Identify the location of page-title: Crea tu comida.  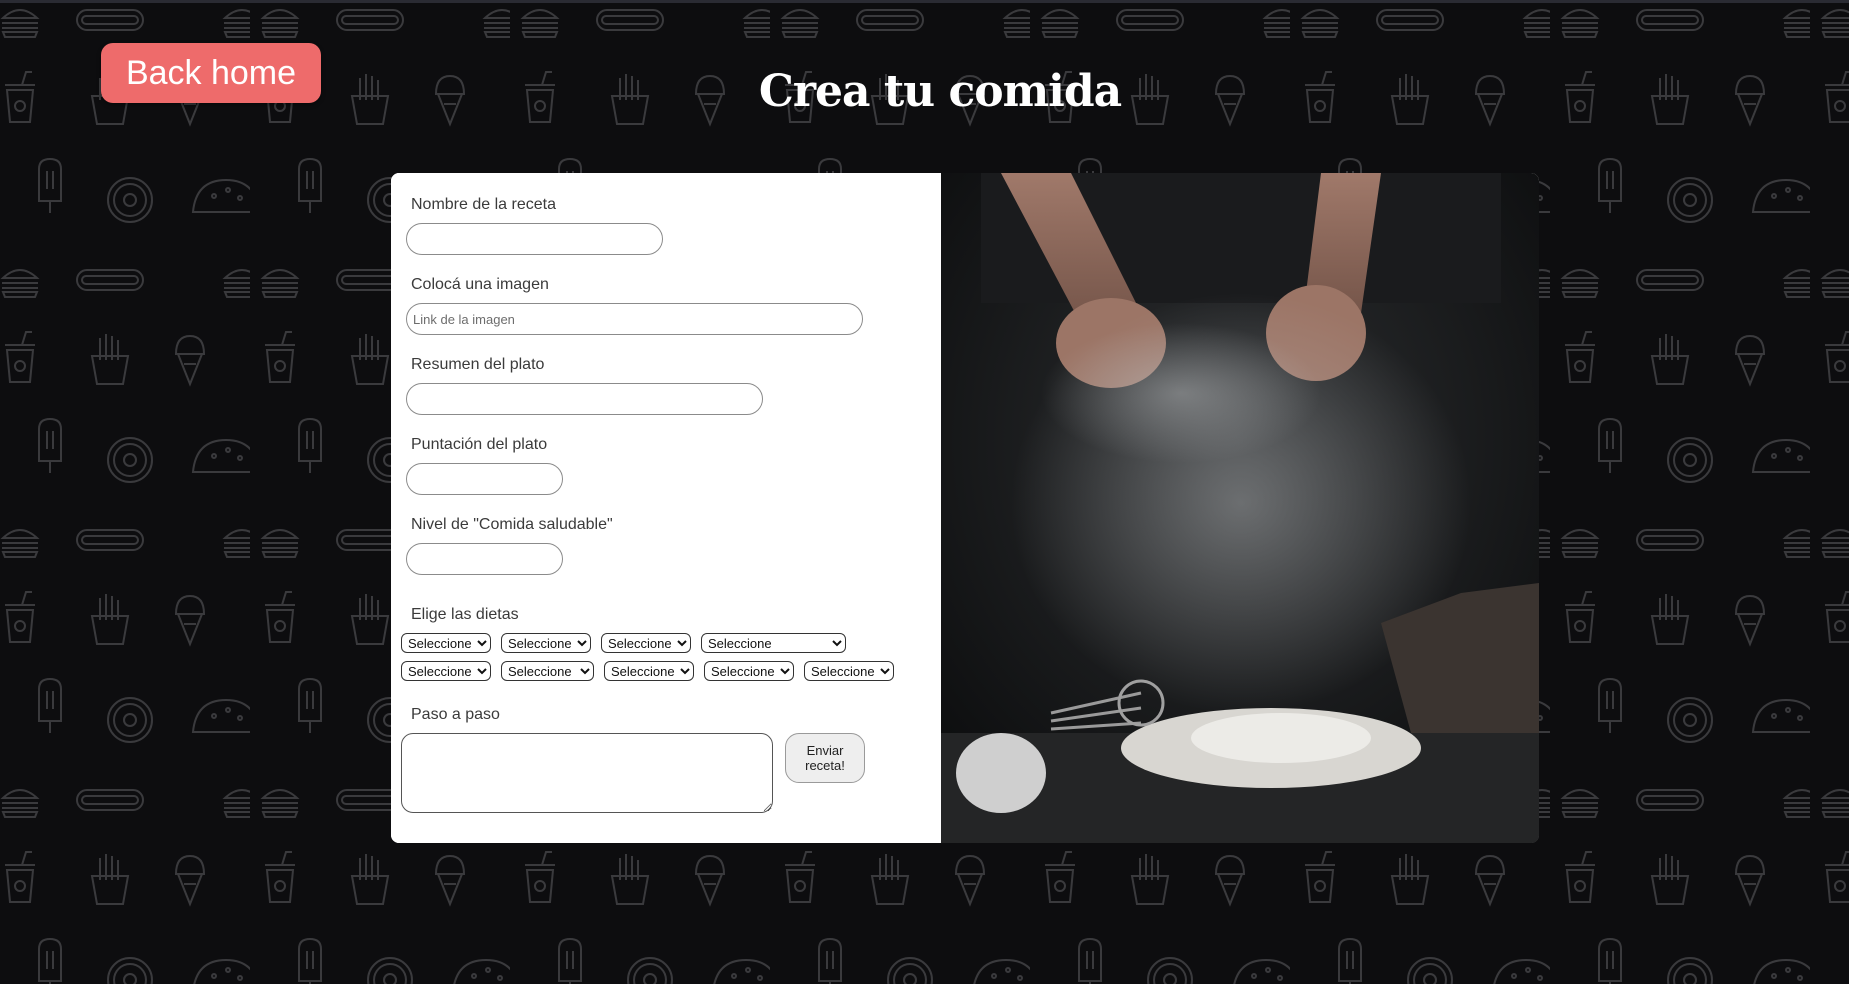
(940, 91).